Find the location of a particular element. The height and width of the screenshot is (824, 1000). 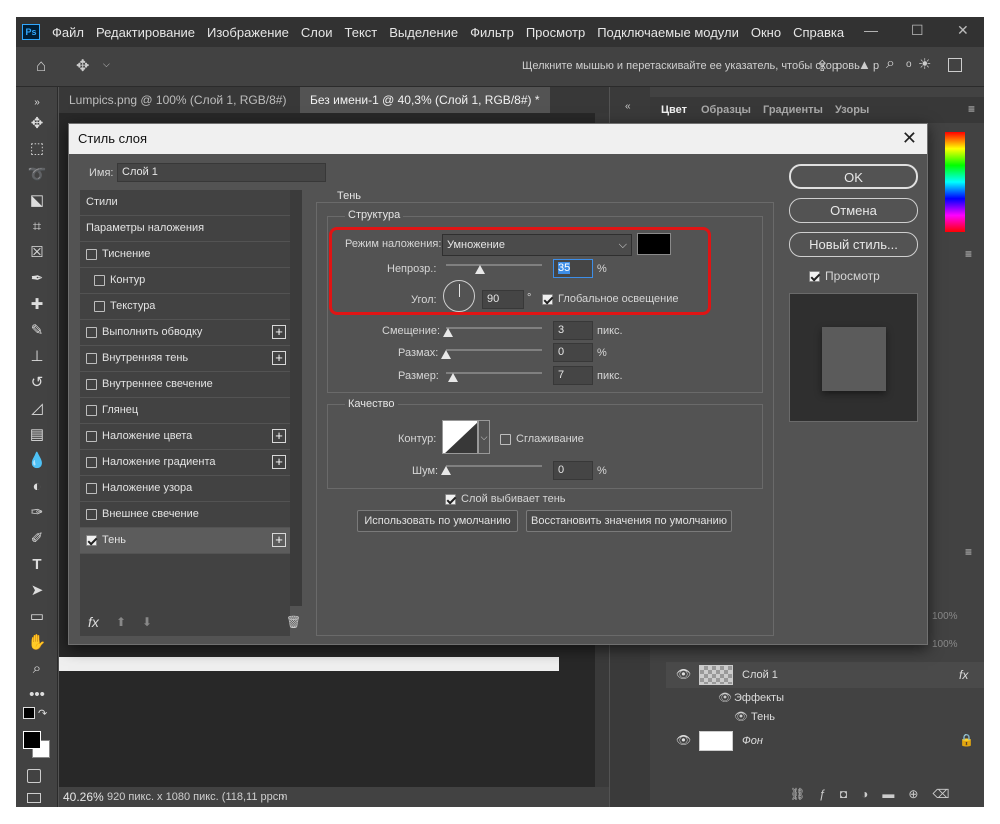

workspace-icon is located at coordinates (955, 65).